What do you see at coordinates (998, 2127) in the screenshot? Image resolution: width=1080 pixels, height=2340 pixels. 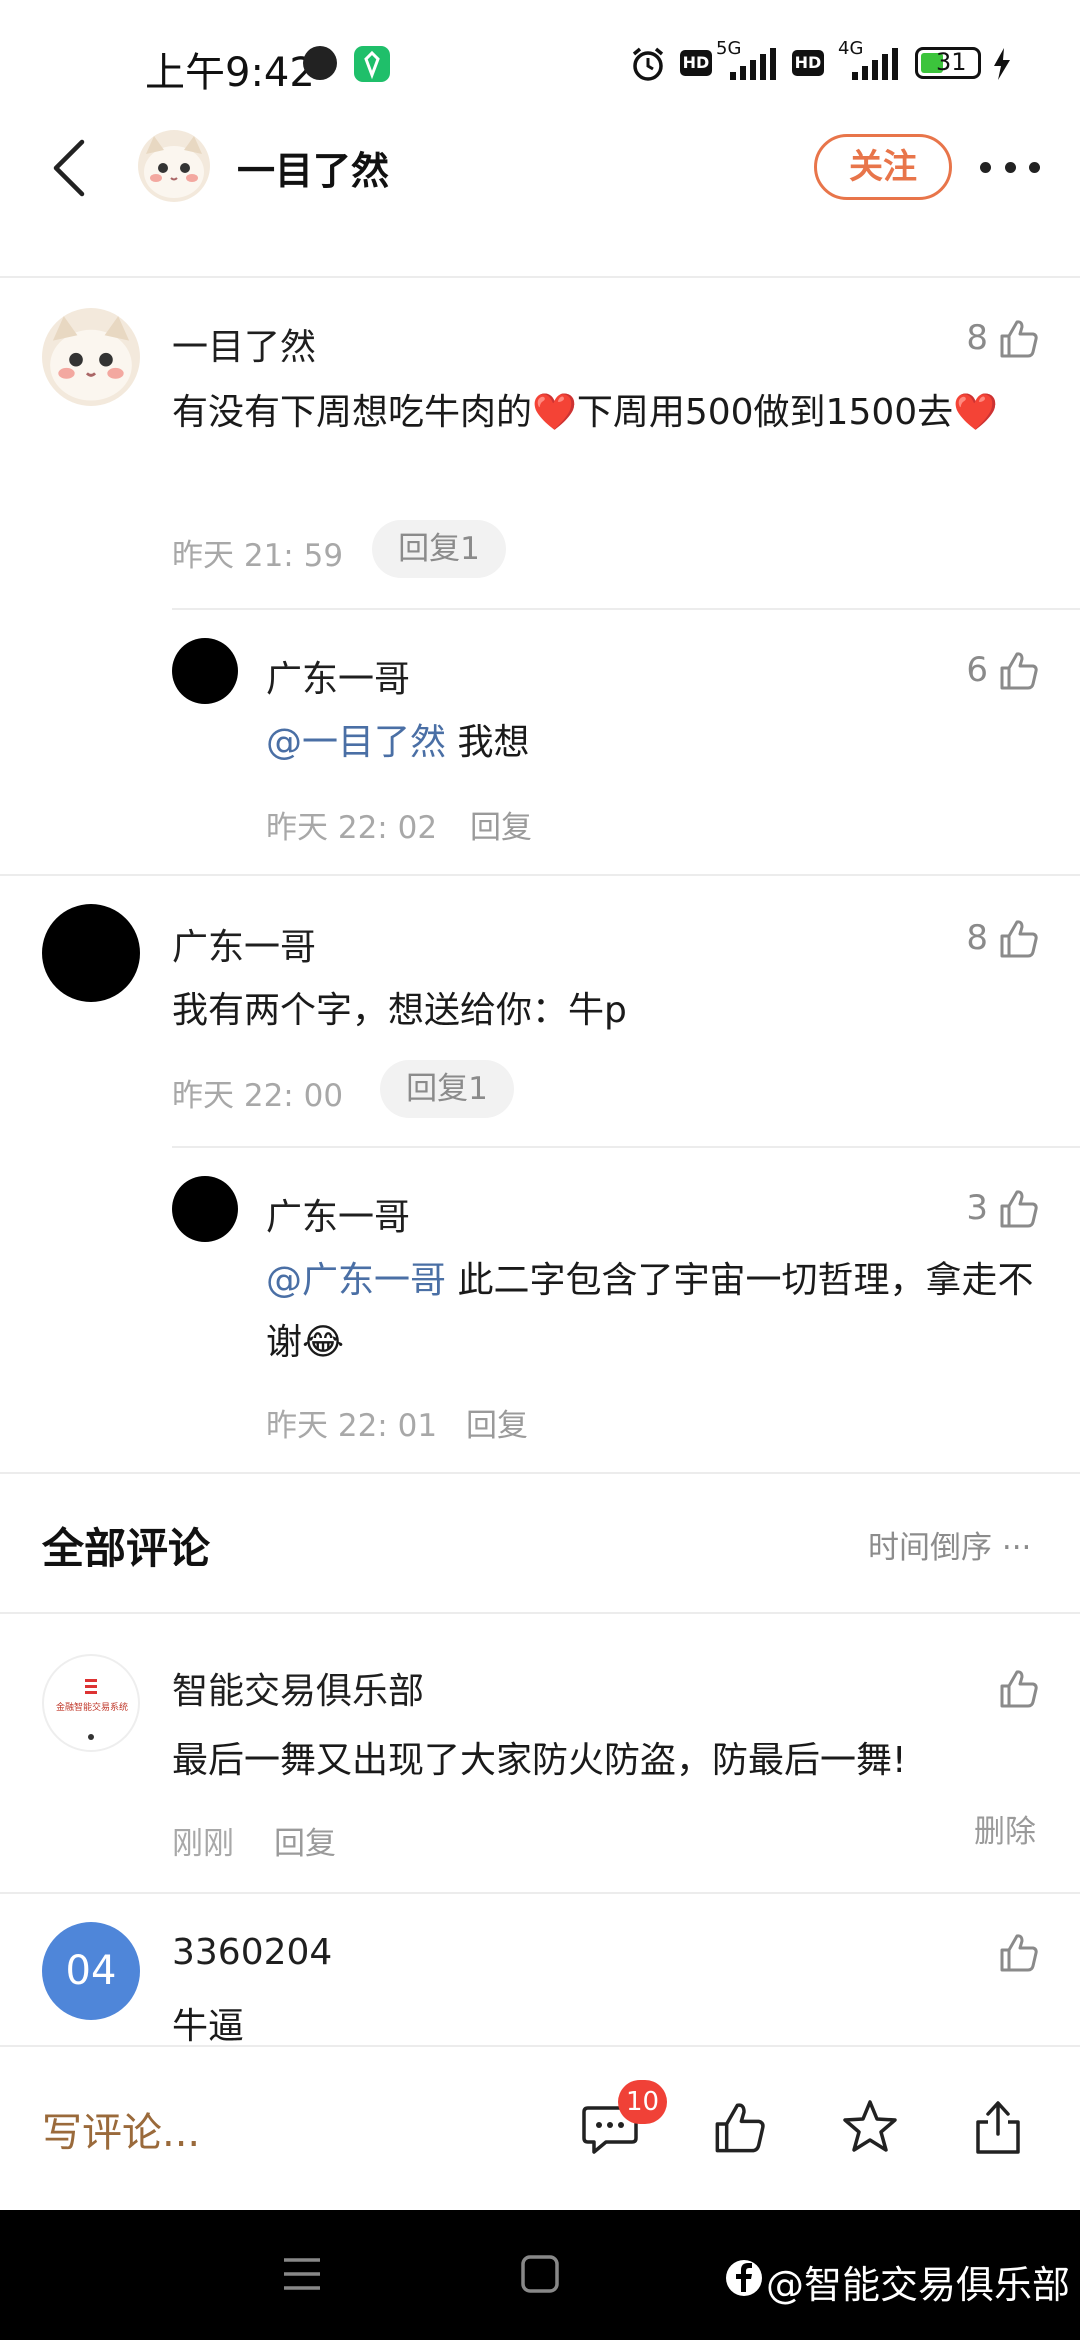 I see `share-icon` at bounding box center [998, 2127].